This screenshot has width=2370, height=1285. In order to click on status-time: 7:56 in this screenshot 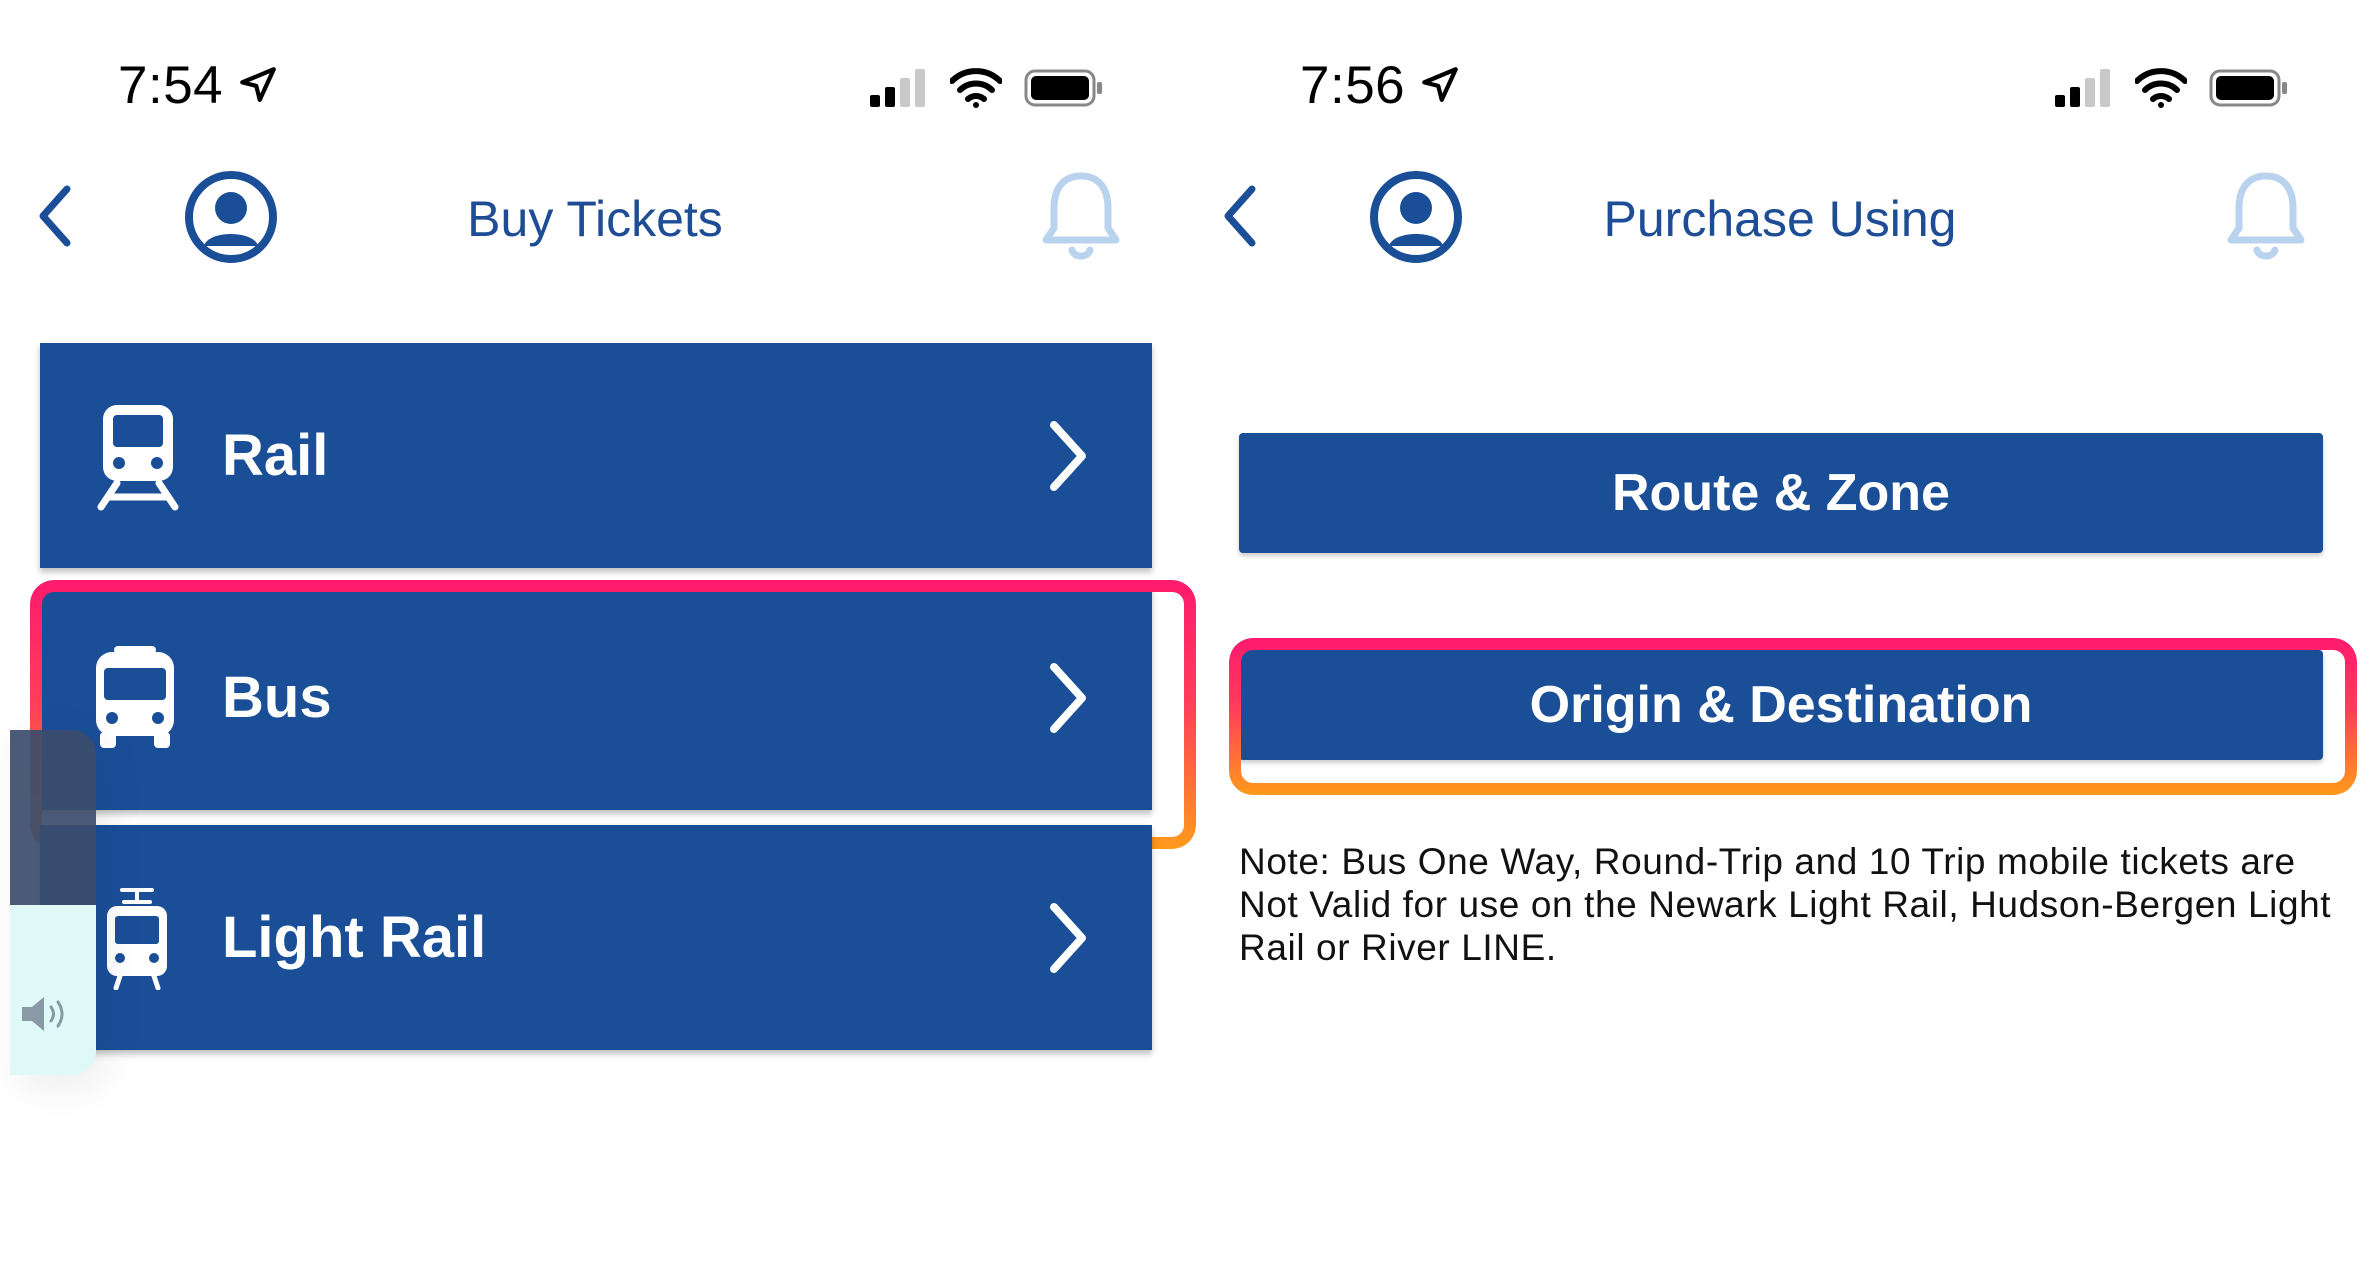, I will do `click(1353, 85)`.